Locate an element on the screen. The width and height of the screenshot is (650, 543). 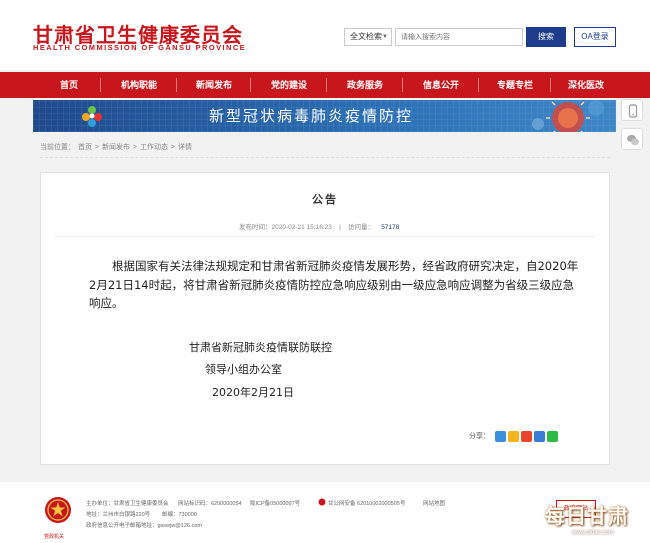
signature-line-1: 甘肃省新冠肺炎疫情联防联控 is located at coordinates (260, 347).